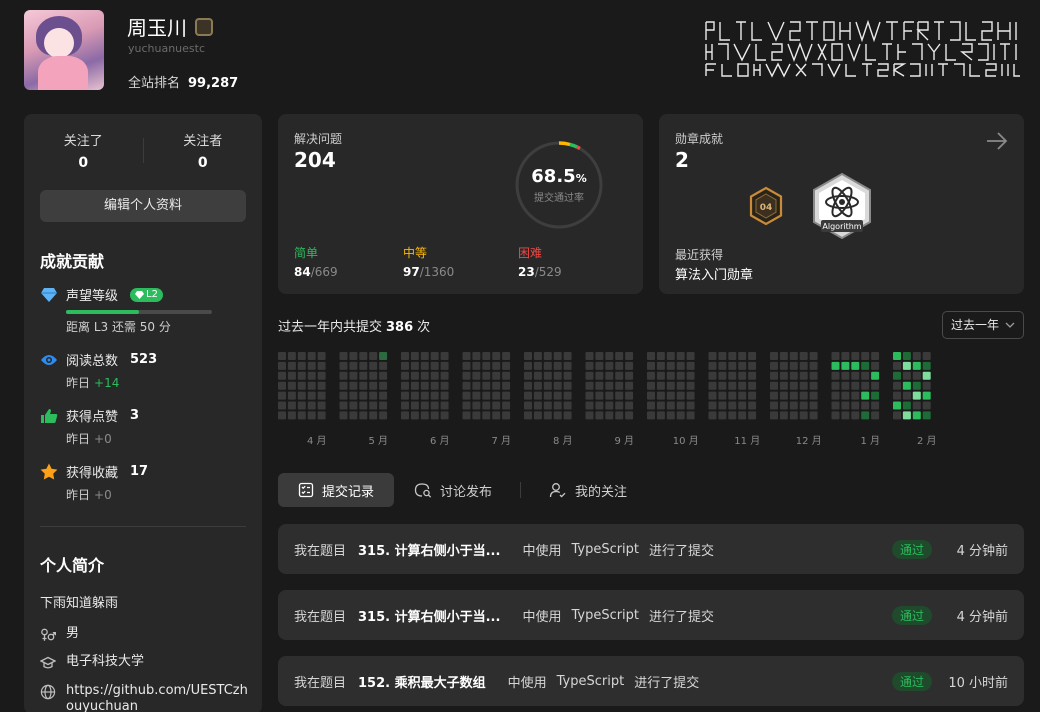  I want to click on followers: 关注者 0, so click(203, 150).